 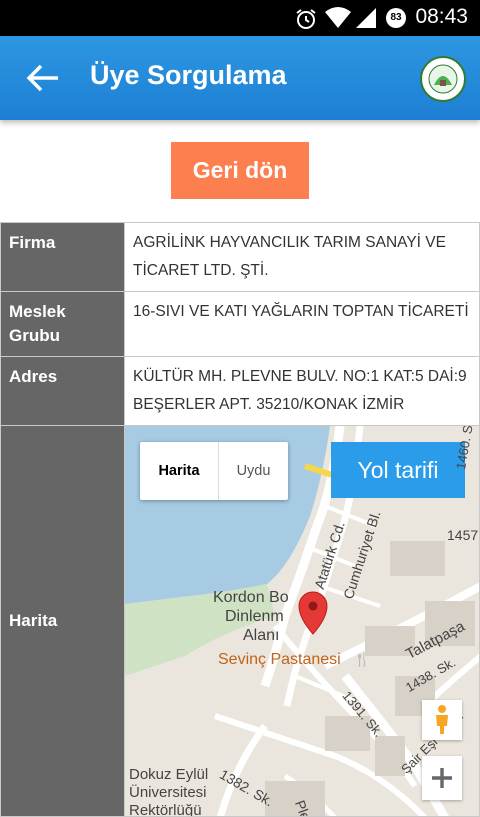 What do you see at coordinates (62, 257) in the screenshot?
I see `firma-label: Firma` at bounding box center [62, 257].